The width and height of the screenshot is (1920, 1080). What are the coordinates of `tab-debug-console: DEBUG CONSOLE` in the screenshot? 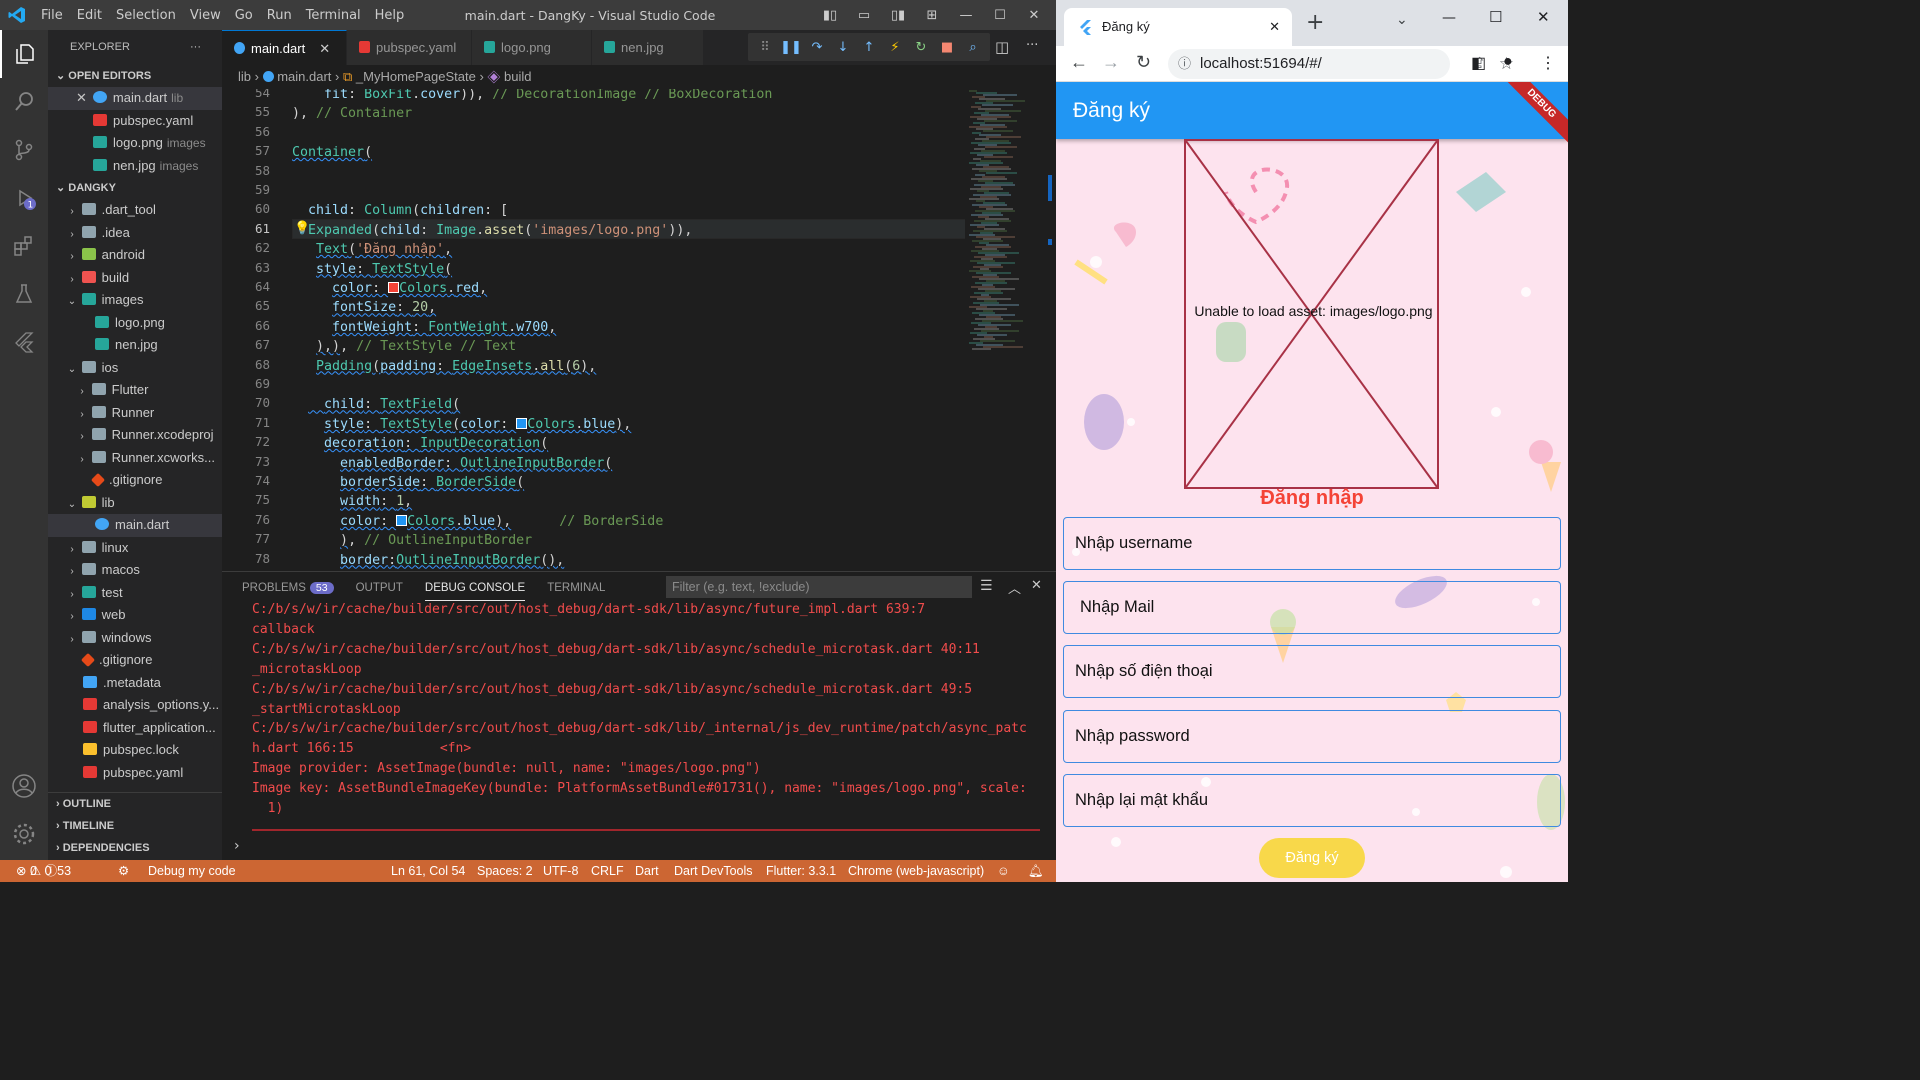 It's located at (475, 588).